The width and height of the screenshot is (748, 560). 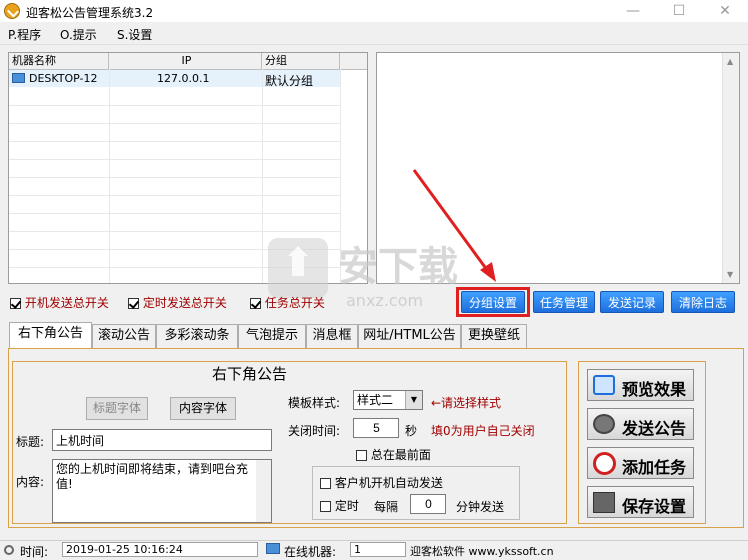 What do you see at coordinates (374, 33) in the screenshot?
I see `menu-bar` at bounding box center [374, 33].